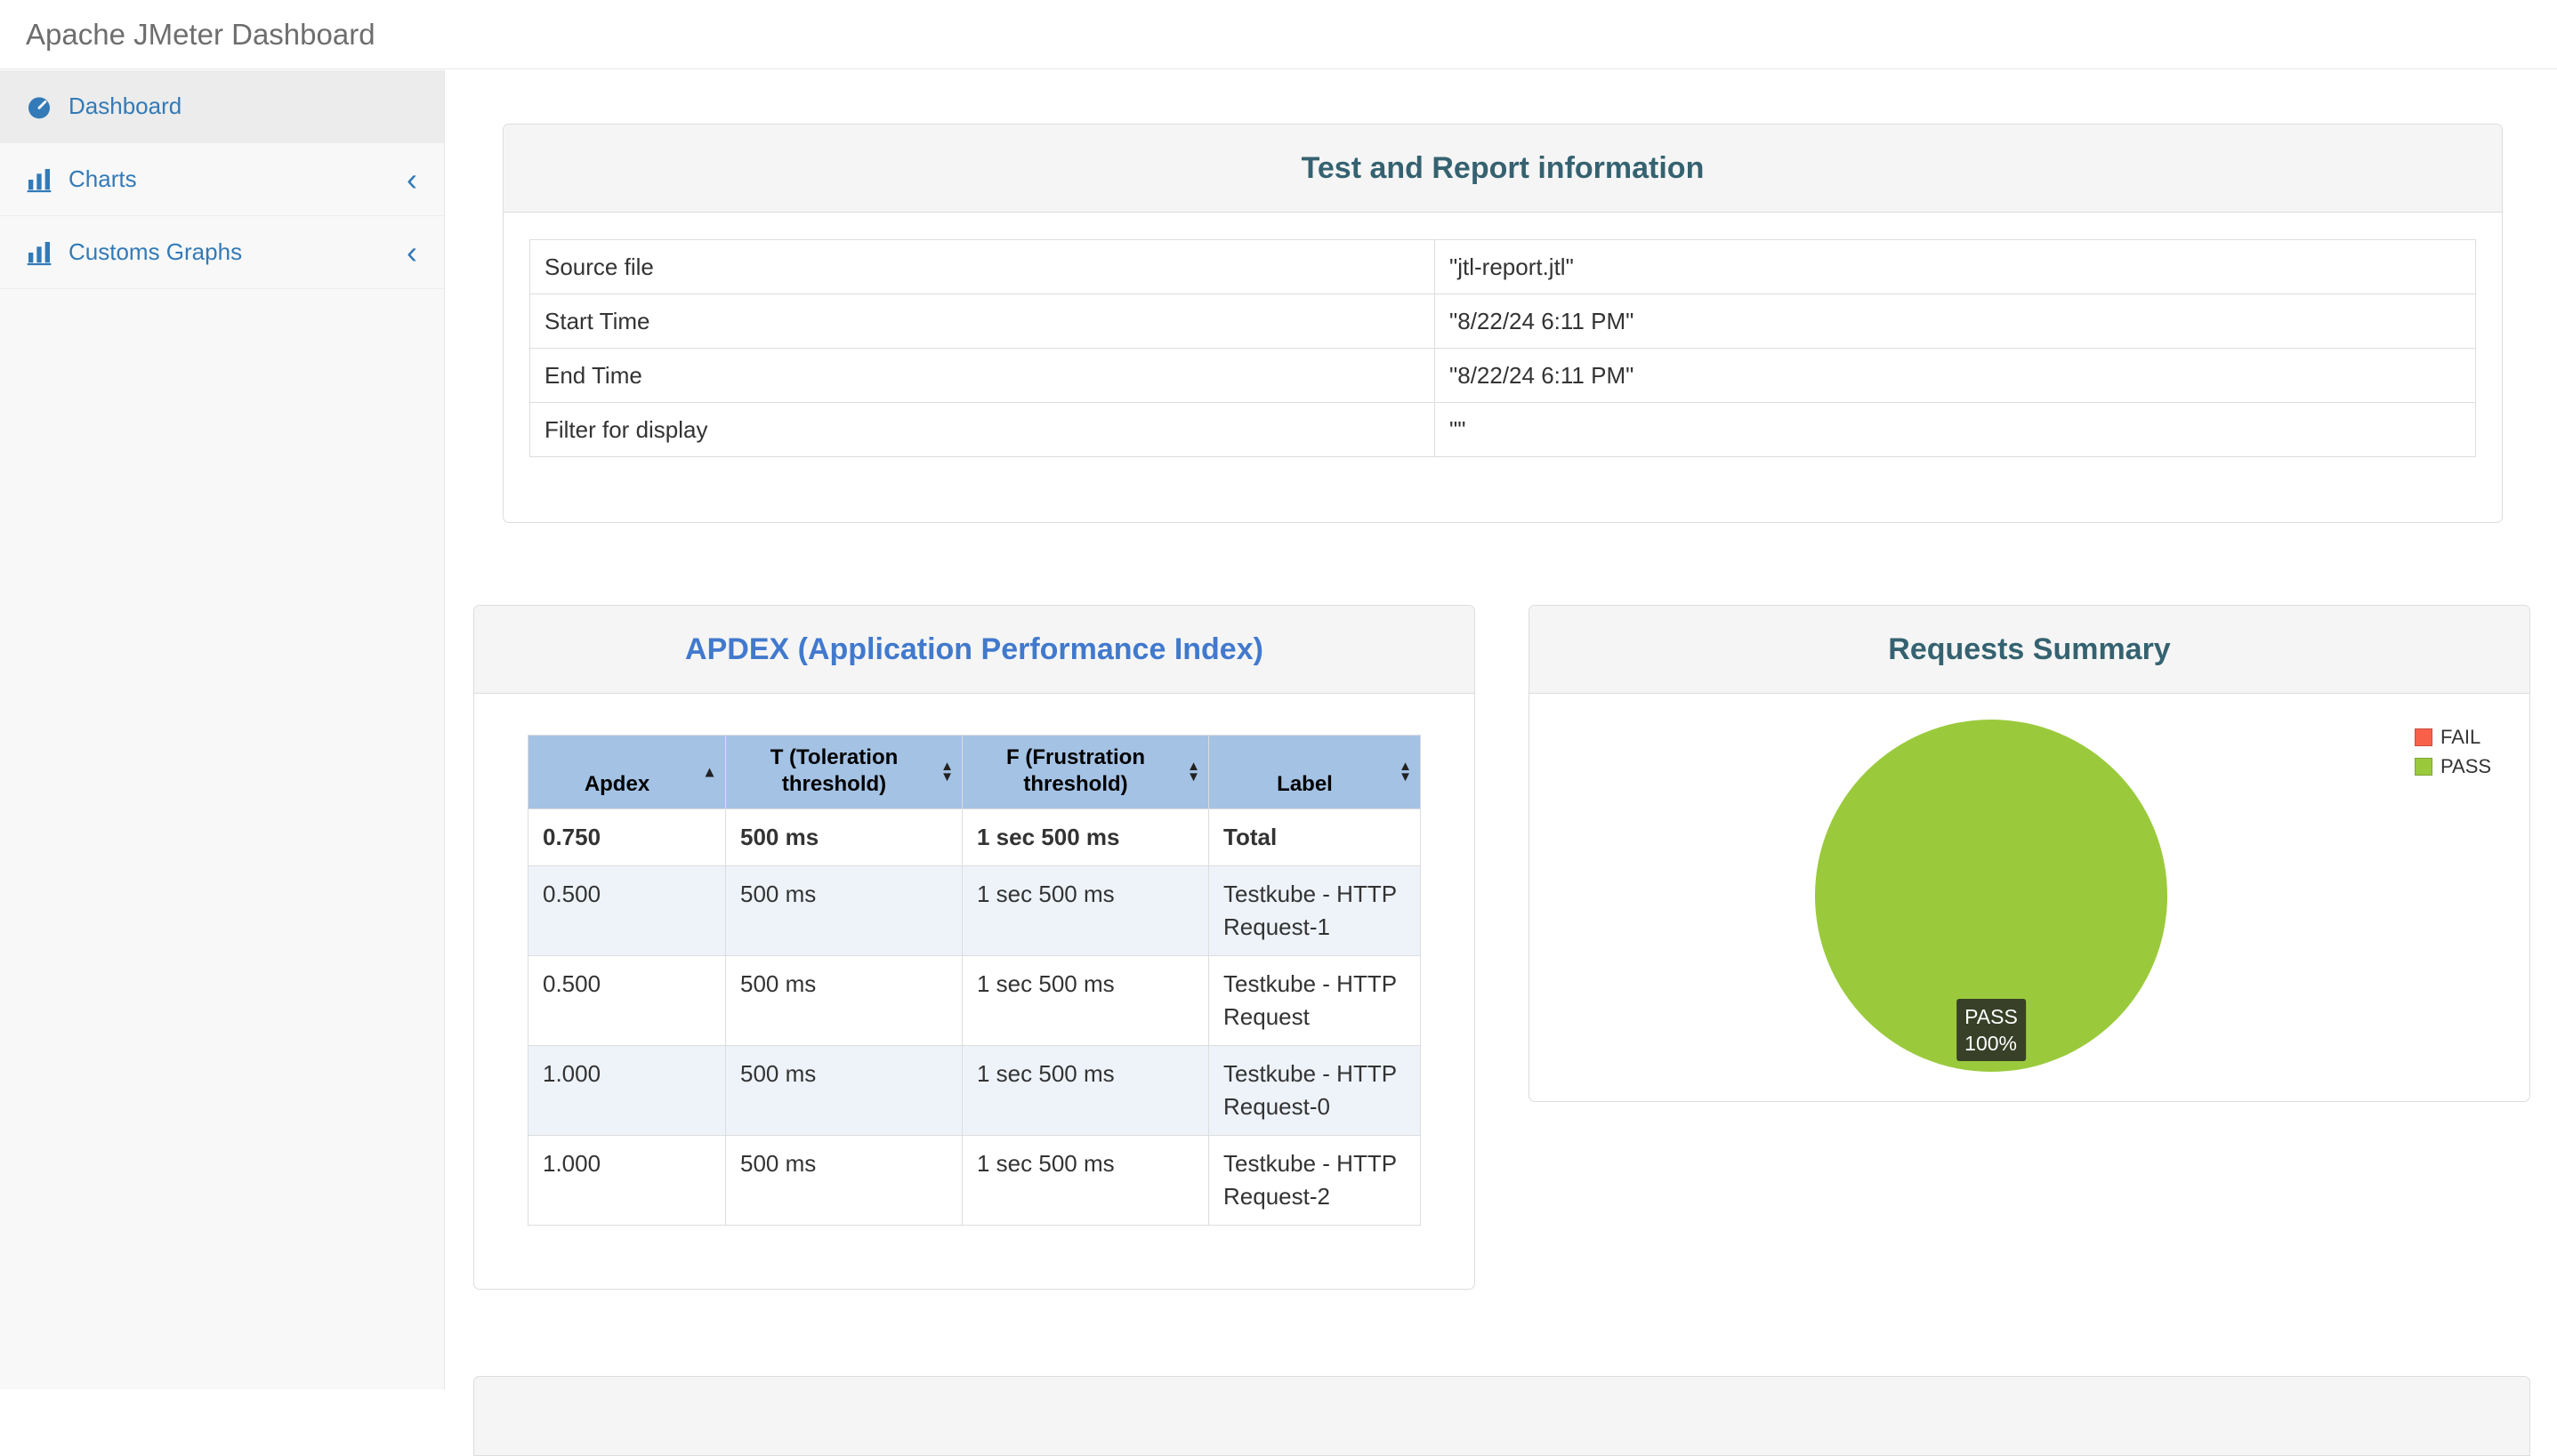 The height and width of the screenshot is (1456, 2557). What do you see at coordinates (1305, 784) in the screenshot?
I see `column-header-label: Label` at bounding box center [1305, 784].